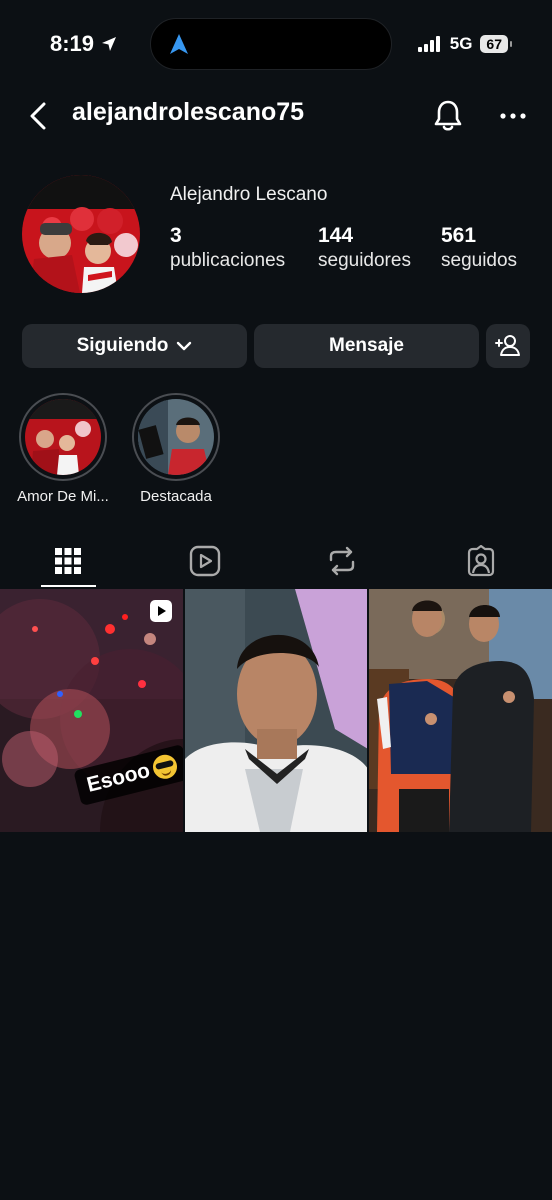  Describe the element at coordinates (428, 44) in the screenshot. I see `signal-icon` at that location.